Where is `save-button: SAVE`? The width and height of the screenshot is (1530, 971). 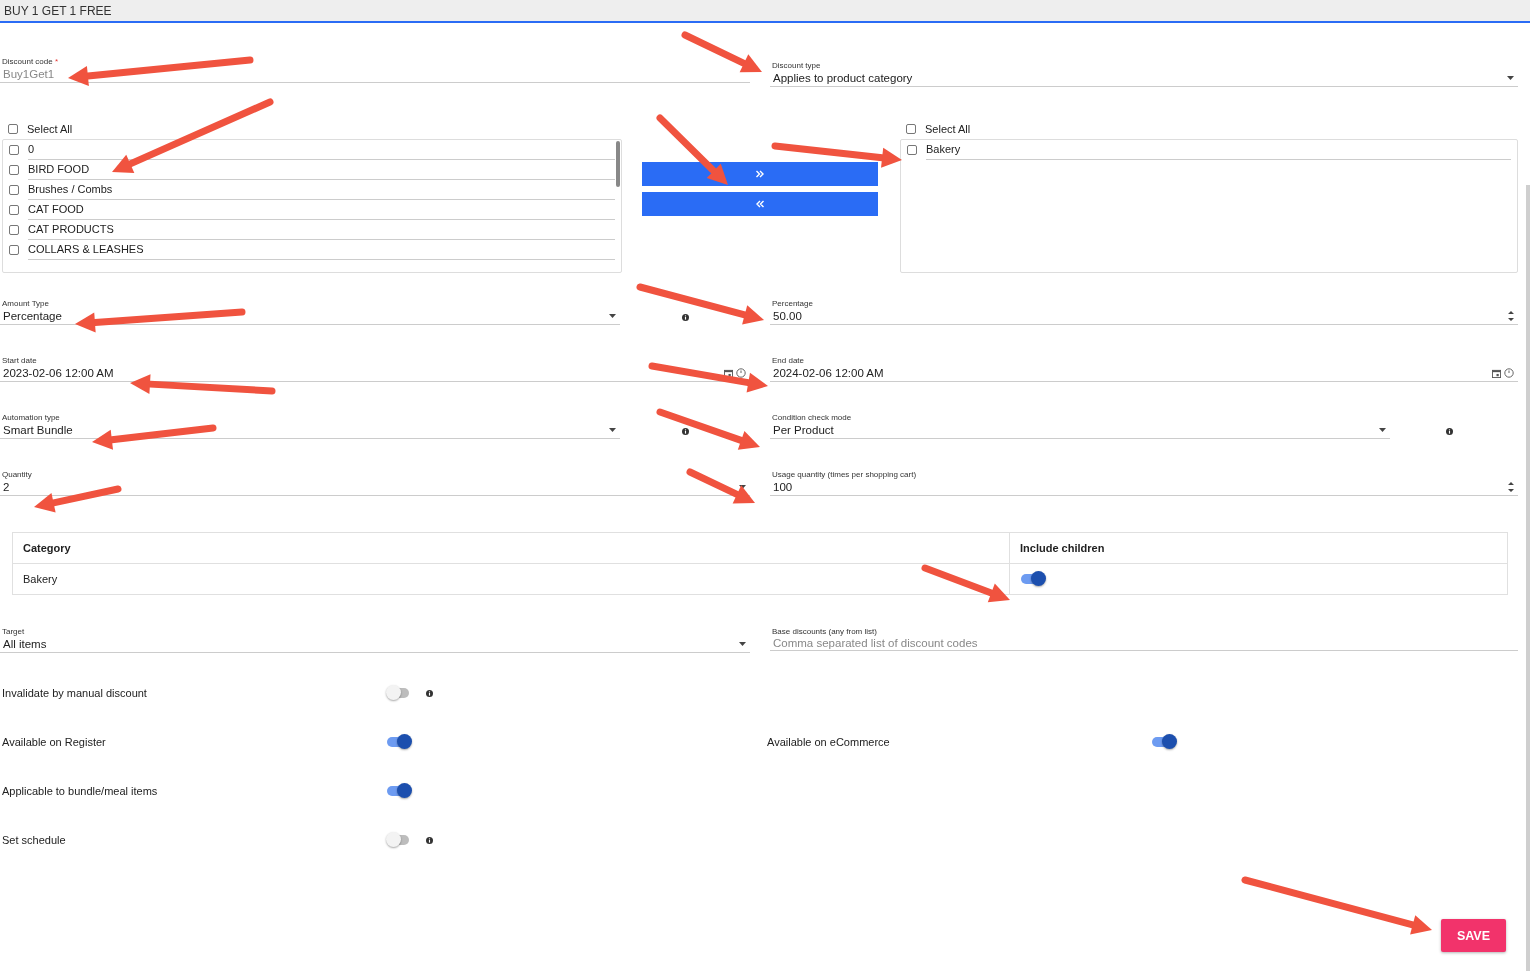 save-button: SAVE is located at coordinates (1473, 935).